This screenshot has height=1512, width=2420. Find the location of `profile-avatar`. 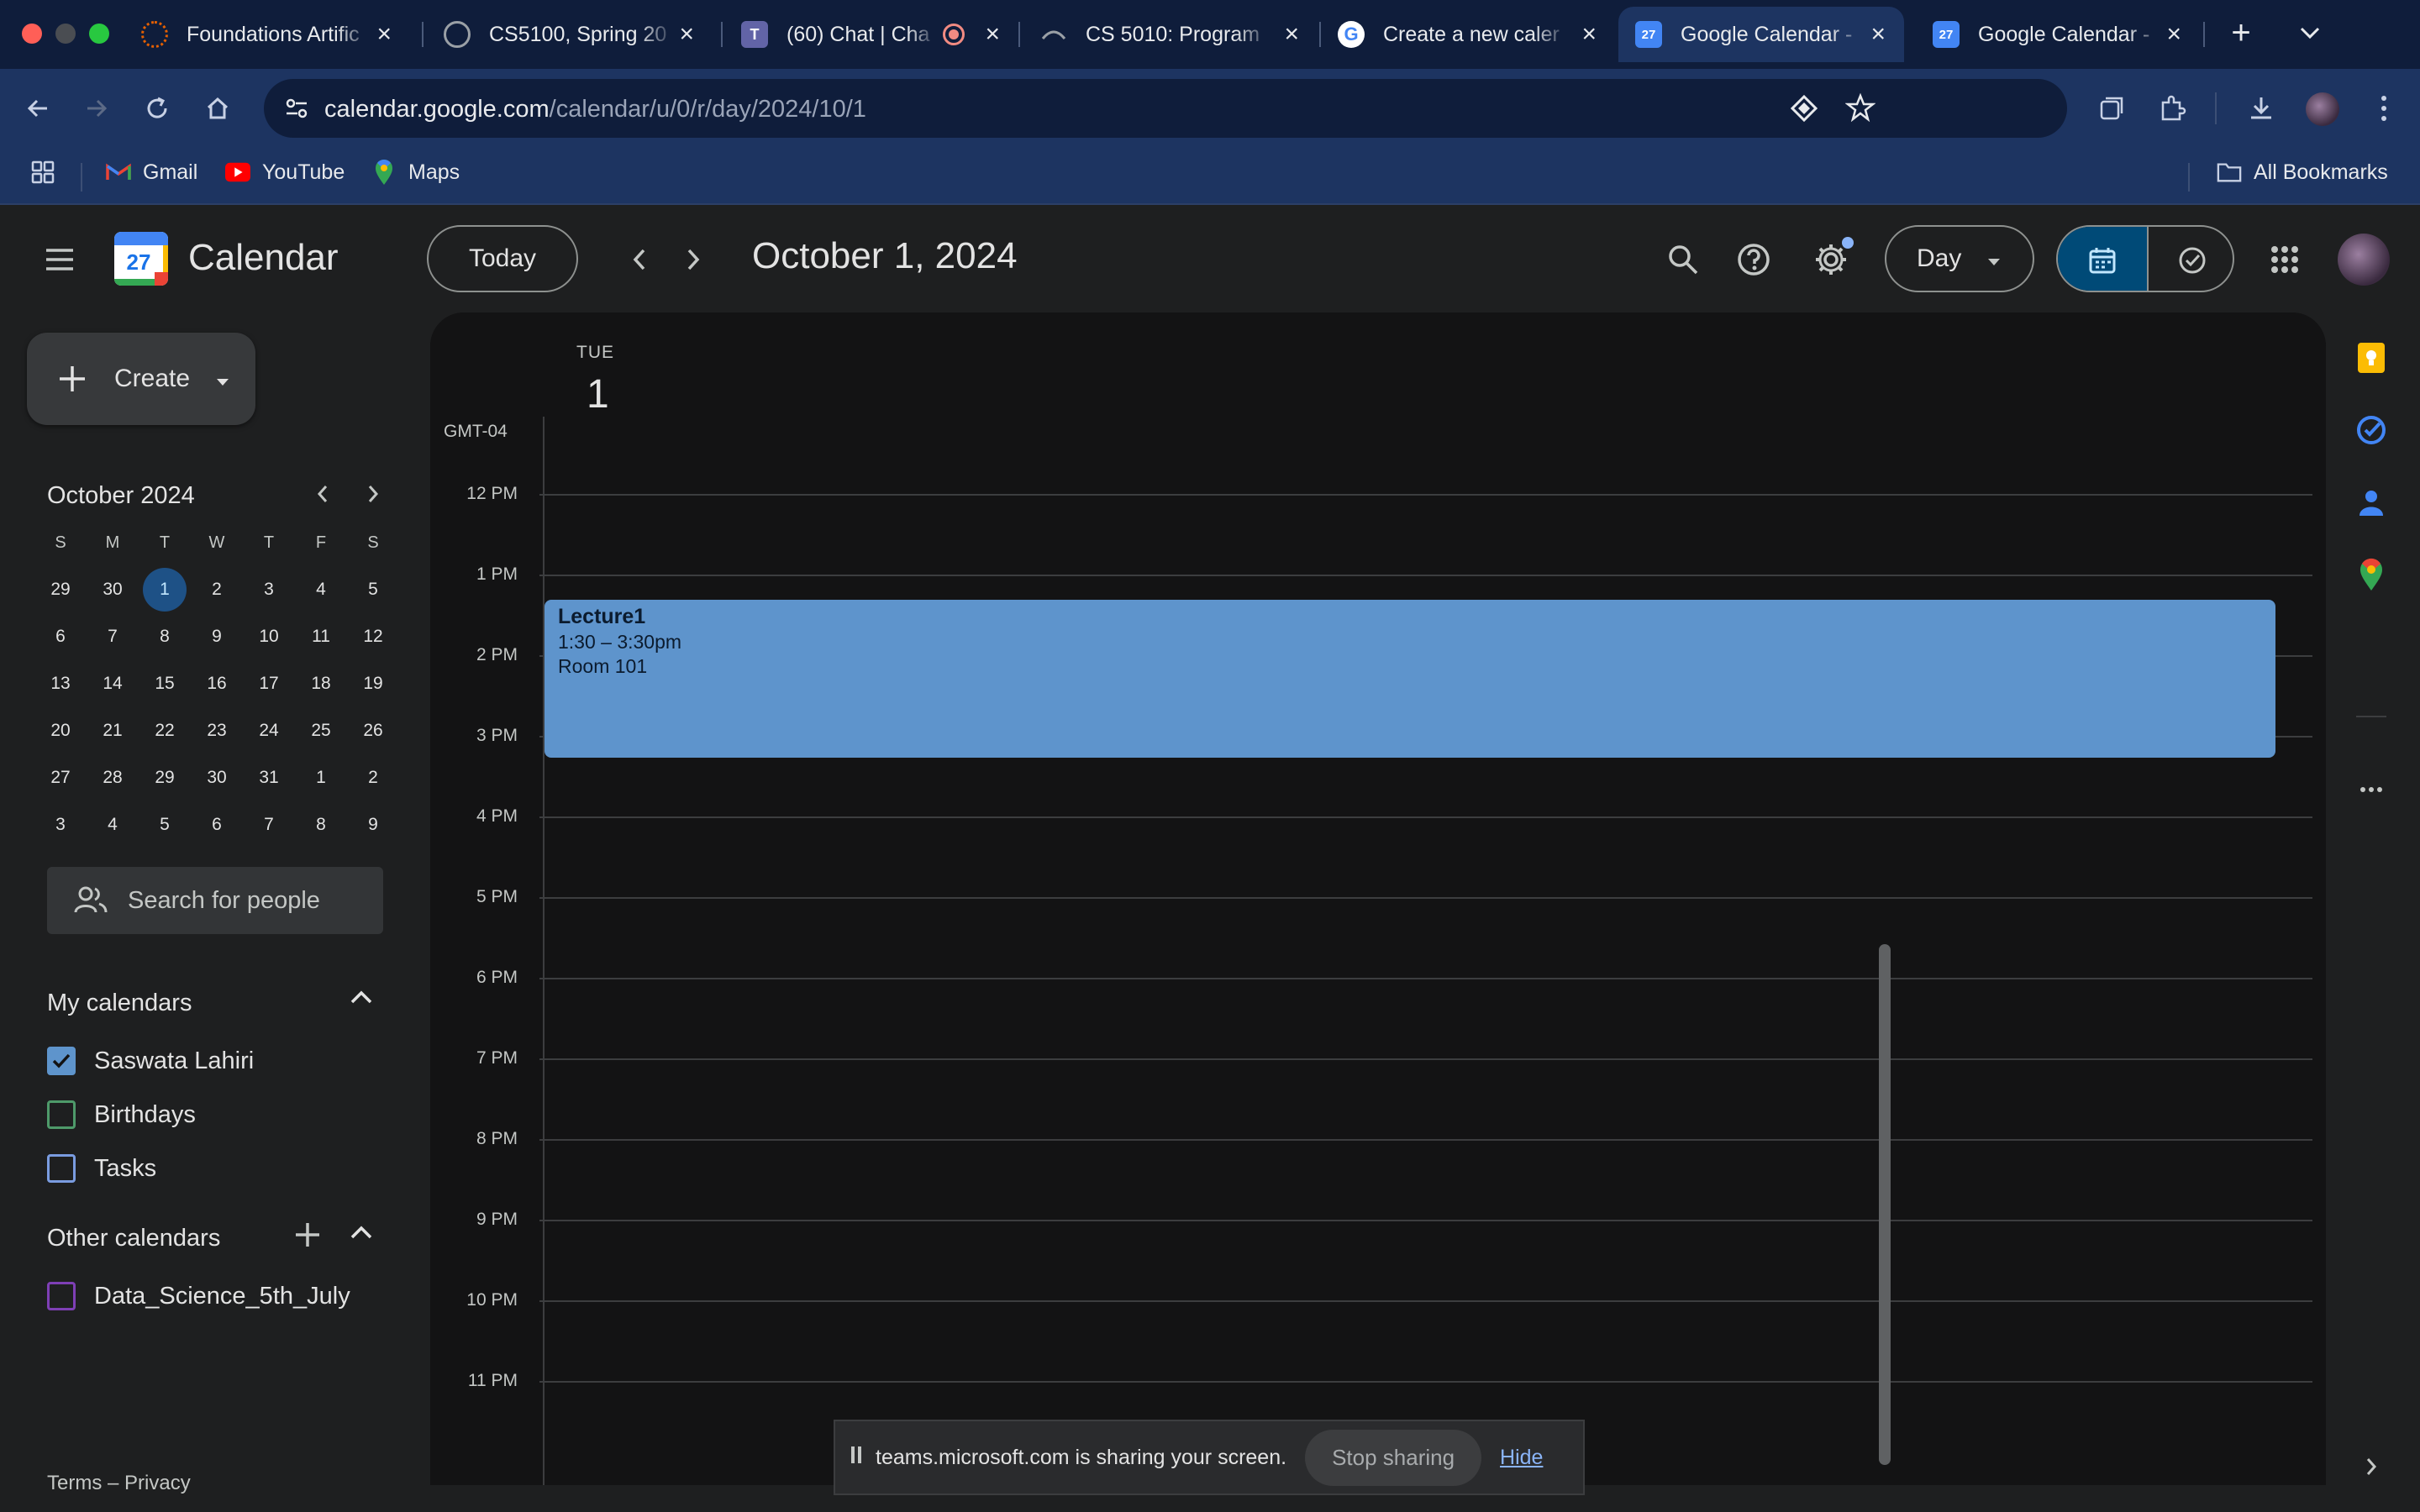

profile-avatar is located at coordinates (2323, 109).